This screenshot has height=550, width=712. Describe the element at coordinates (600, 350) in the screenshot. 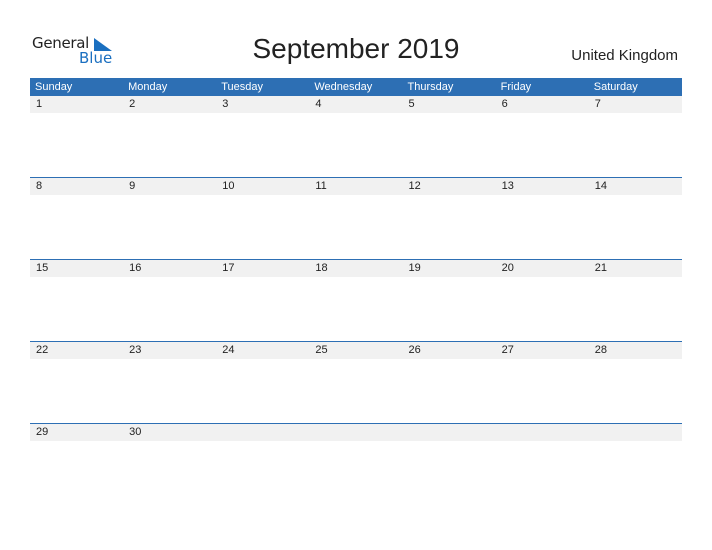

I see `day-cell: 28` at that location.